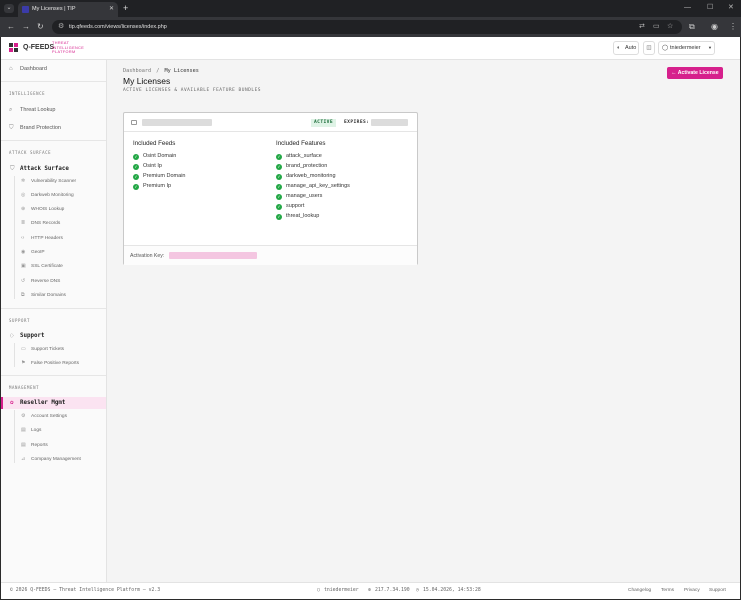  I want to click on license-card-footer: Activation Key:, so click(270, 255).